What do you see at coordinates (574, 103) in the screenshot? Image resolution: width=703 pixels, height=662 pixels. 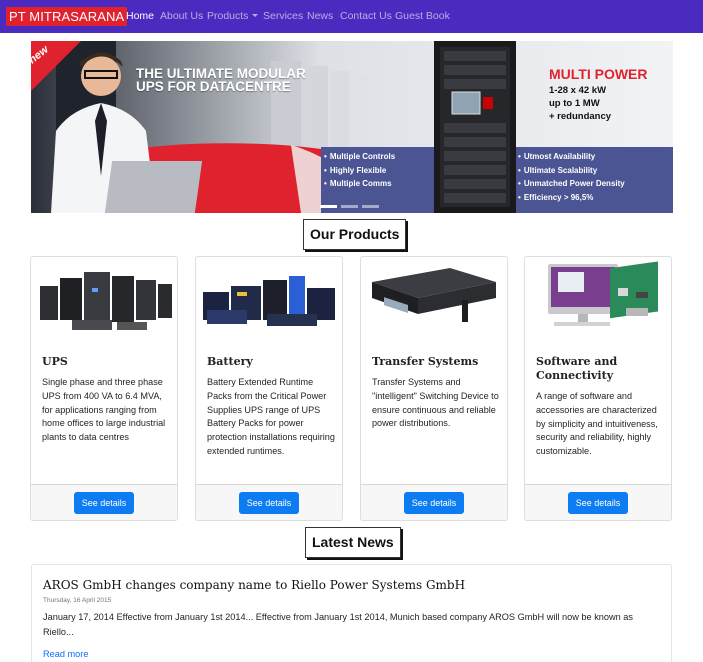 I see `spec-line: up to 1 MW` at bounding box center [574, 103].